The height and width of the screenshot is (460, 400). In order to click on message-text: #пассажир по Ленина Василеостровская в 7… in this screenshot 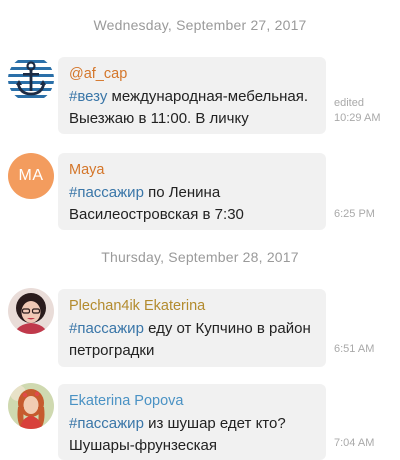, I will do `click(192, 204)`.